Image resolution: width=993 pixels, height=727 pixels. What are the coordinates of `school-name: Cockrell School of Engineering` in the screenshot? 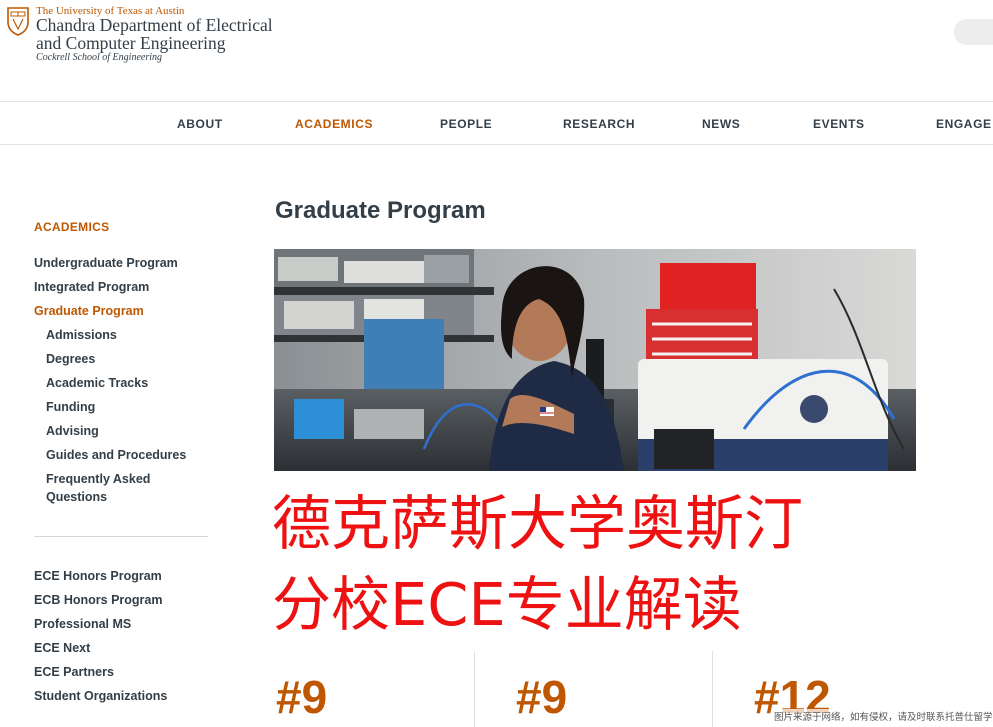 It's located at (99, 57).